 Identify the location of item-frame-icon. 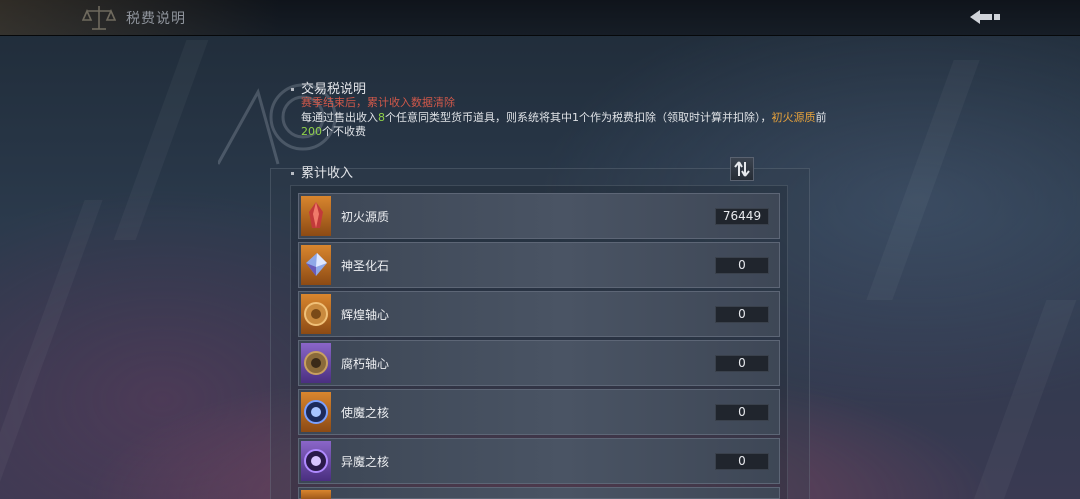
(316, 494).